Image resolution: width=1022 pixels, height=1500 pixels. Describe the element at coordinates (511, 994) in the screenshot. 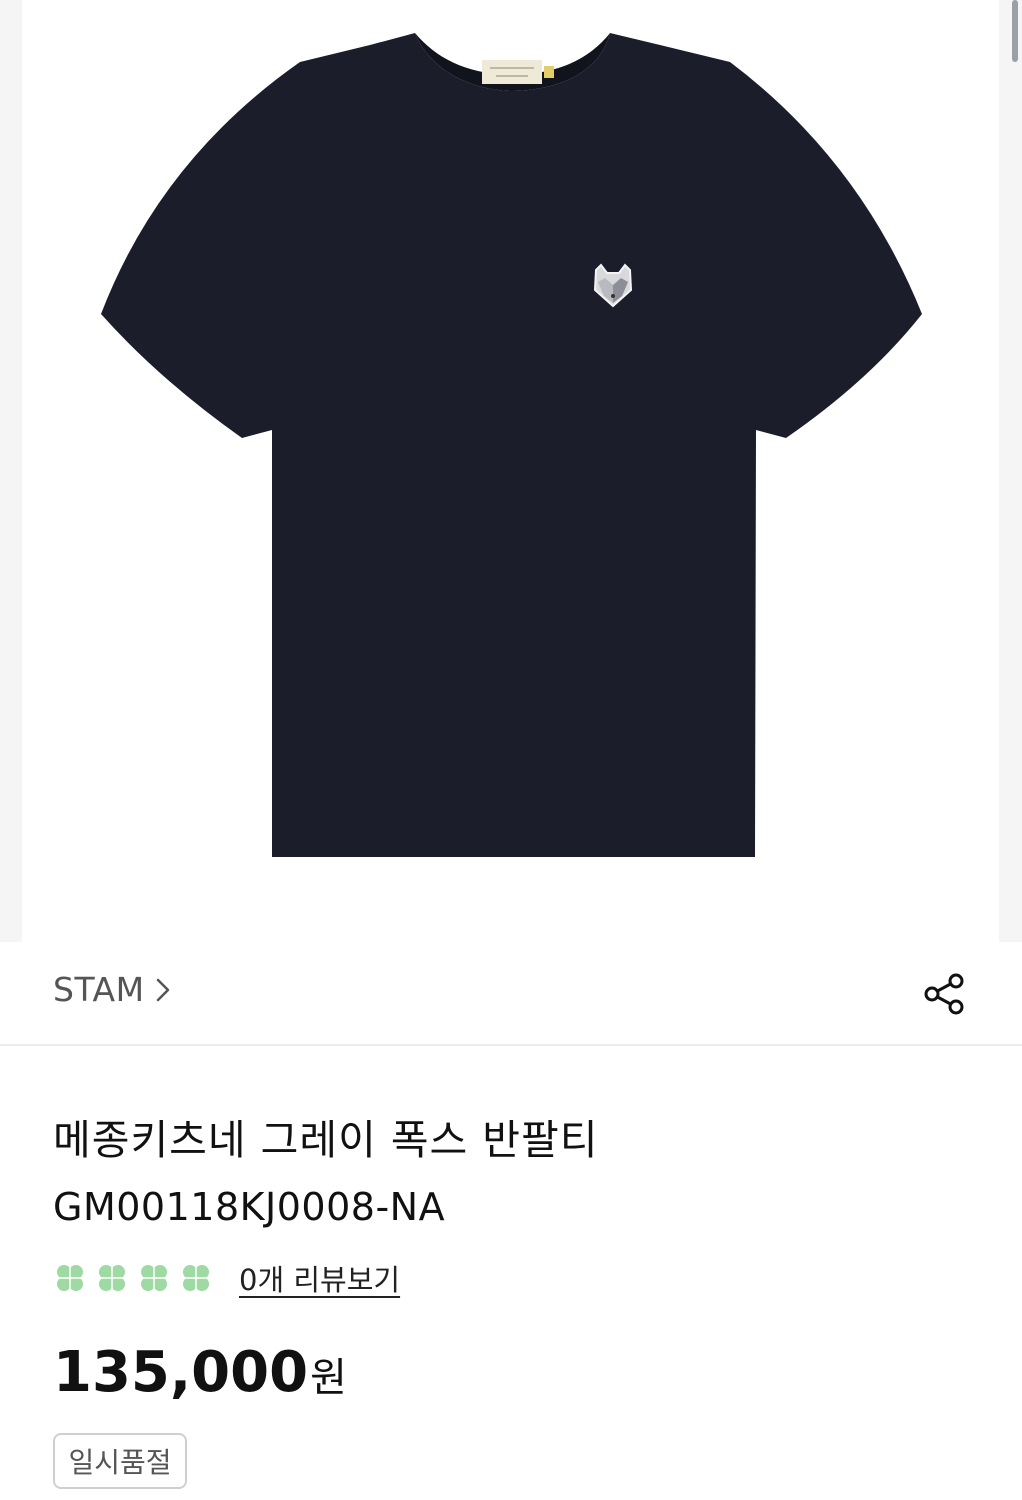

I see `brand-row: STAM` at that location.